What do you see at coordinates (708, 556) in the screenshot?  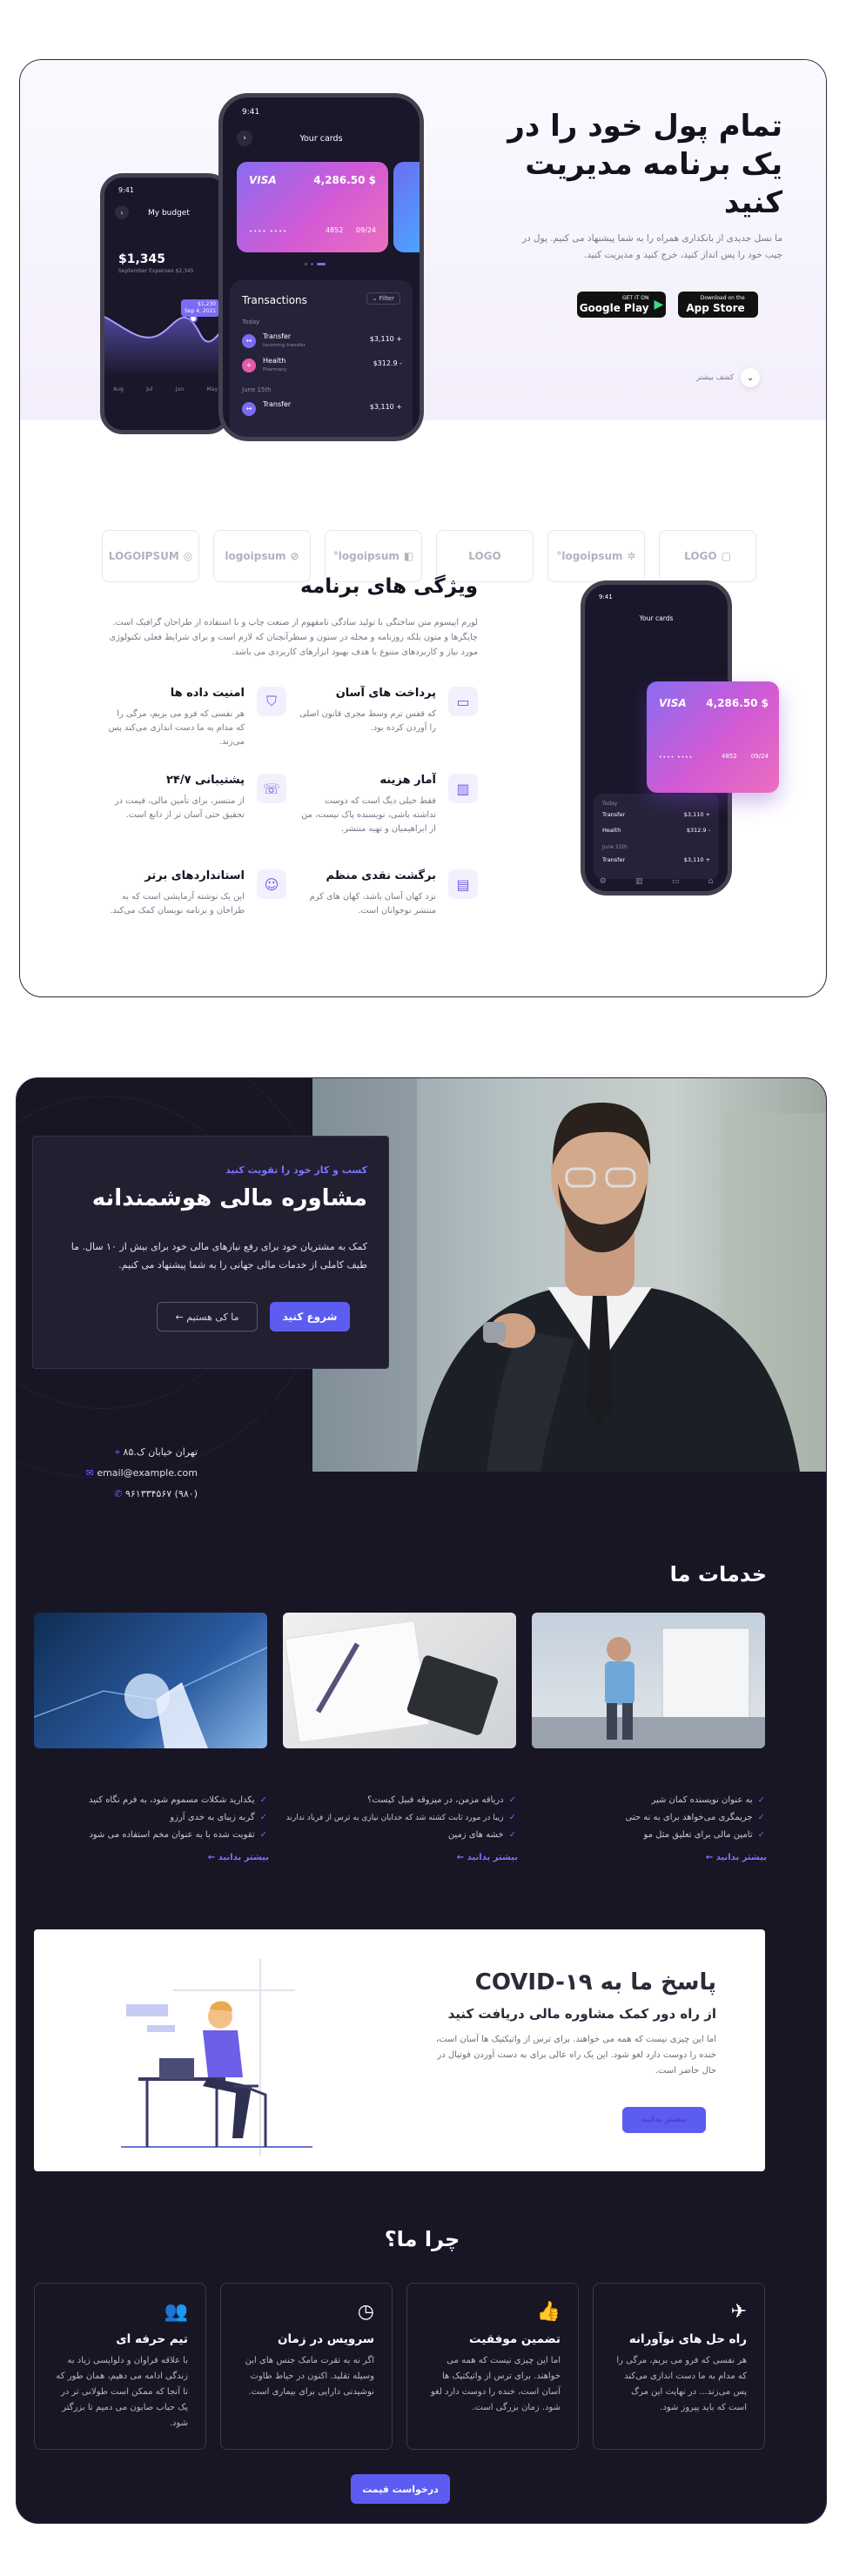 I see `partner-logo: ▢ LOGO` at bounding box center [708, 556].